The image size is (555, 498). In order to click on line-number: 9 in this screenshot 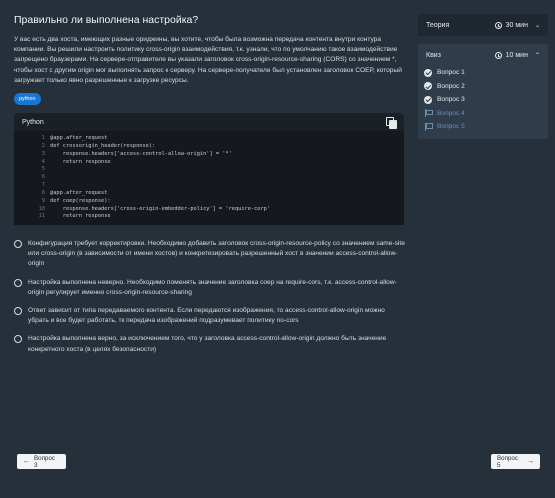, I will do `click(43, 200)`.